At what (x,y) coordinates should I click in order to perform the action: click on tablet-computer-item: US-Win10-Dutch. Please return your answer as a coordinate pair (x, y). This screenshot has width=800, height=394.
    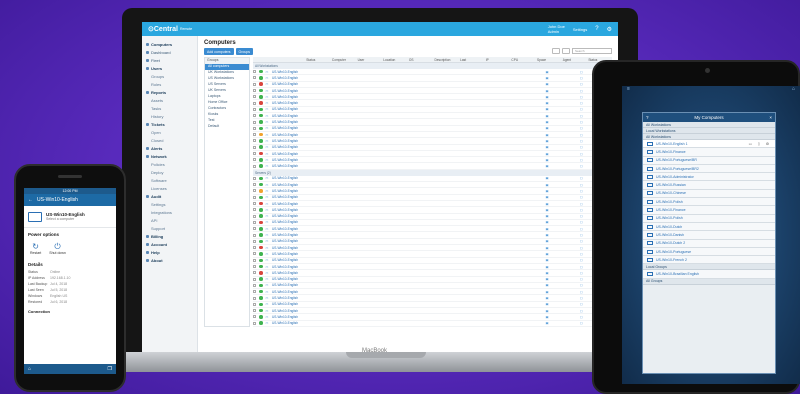
    Looking at the image, I should click on (709, 227).